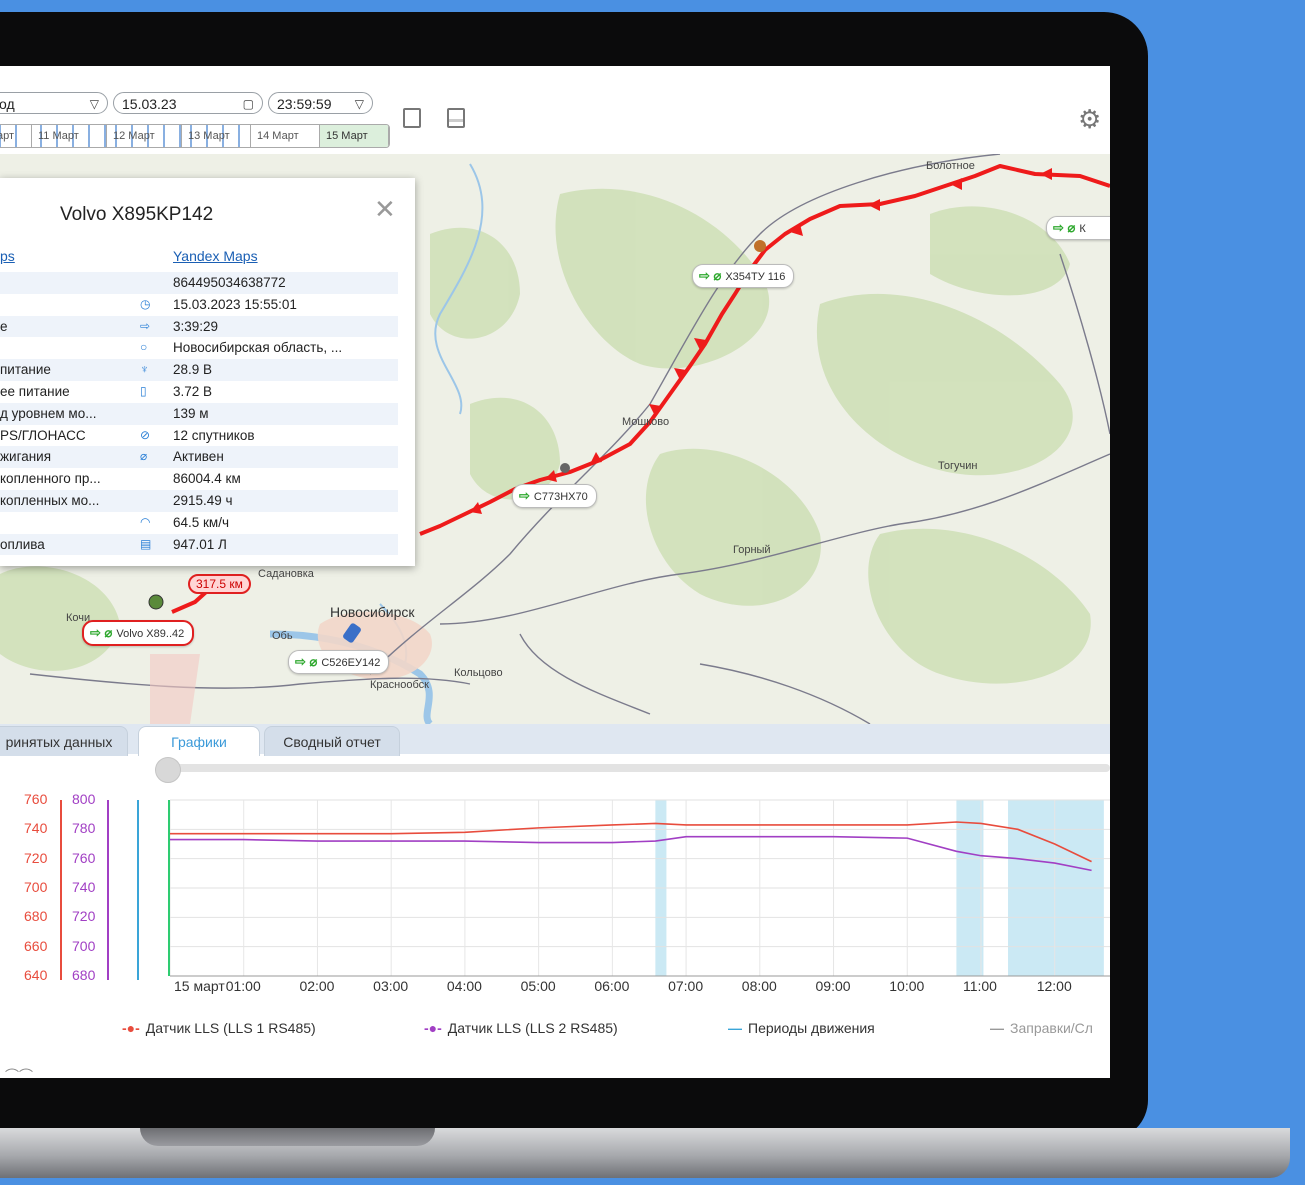  What do you see at coordinates (243, 986) in the screenshot?
I see `x-tick: 01:00` at bounding box center [243, 986].